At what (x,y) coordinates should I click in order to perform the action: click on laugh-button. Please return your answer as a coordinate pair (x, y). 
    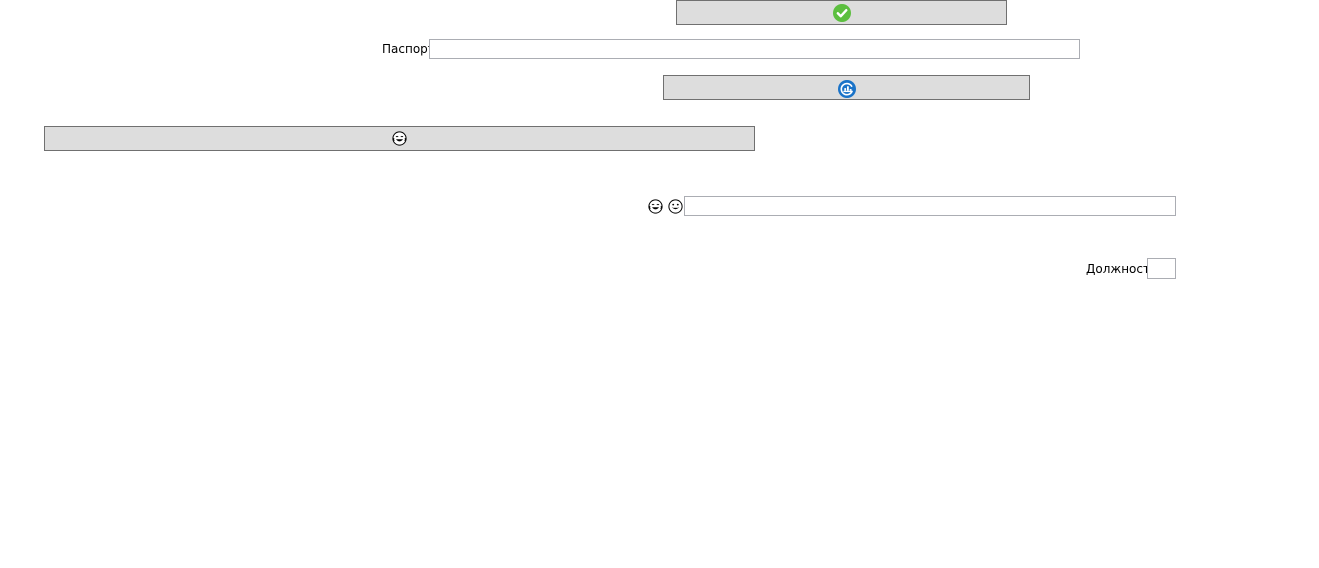
    Looking at the image, I should click on (399, 138).